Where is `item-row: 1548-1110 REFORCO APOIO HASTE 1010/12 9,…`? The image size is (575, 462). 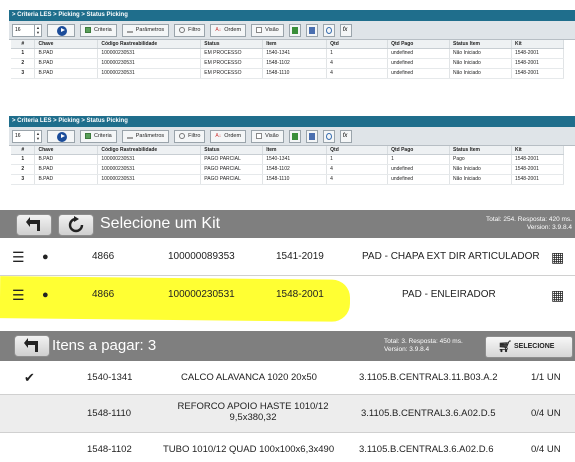
item-row: 1548-1110 REFORCO APOIO HASTE 1010/12 9,… is located at coordinates (287, 414).